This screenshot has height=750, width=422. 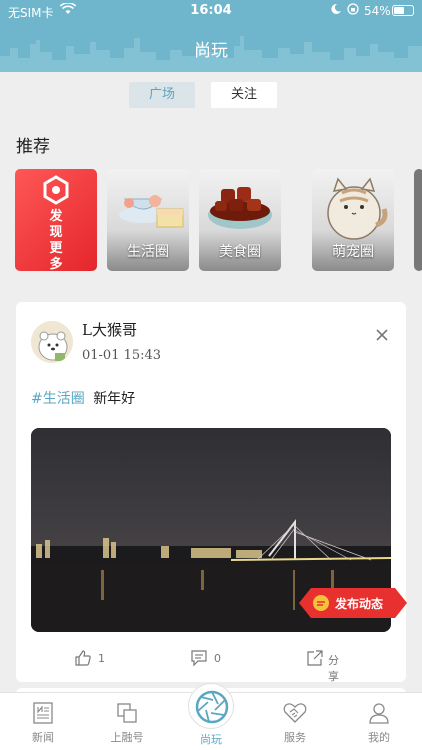 I want to click on post-time: 01-01 15:43, so click(x=122, y=355).